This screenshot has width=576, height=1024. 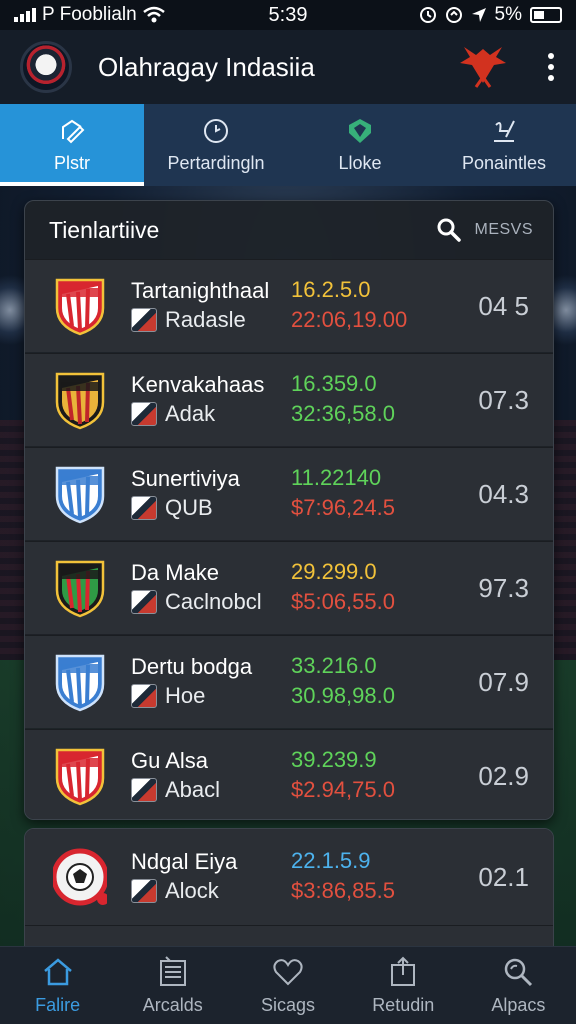 I want to click on match-row: Sunertiviya QUB 11.22140 $7:96,24.5 04.3, so click(x=289, y=493).